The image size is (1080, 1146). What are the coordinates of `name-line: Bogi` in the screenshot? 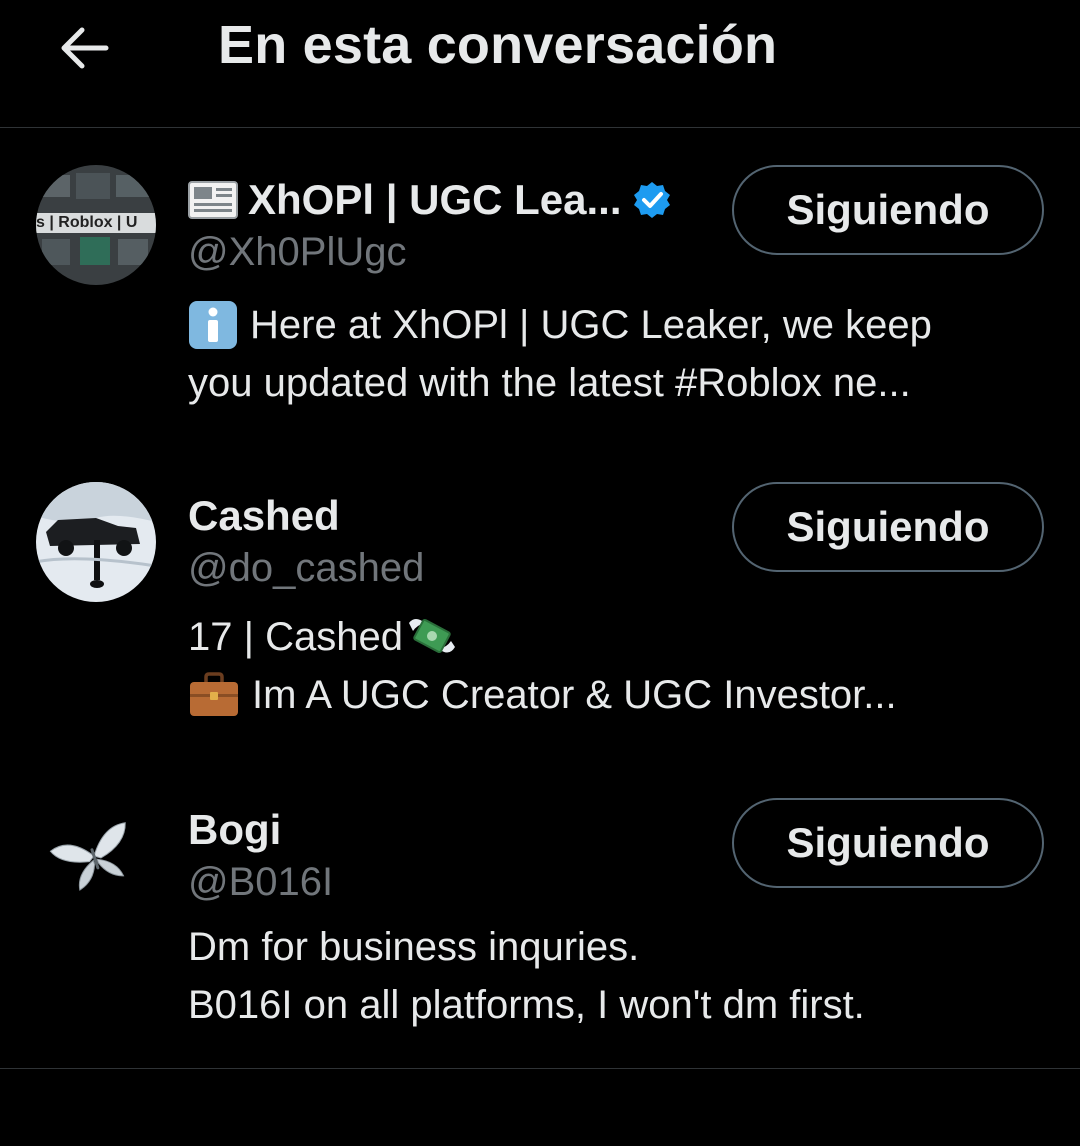 It's located at (234, 830).